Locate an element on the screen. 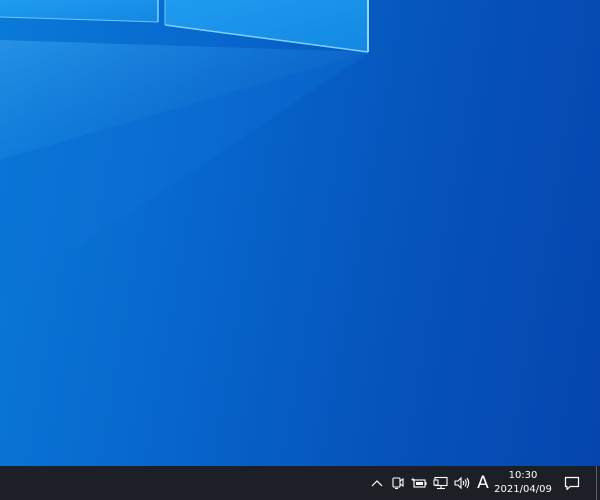 This screenshot has height=500, width=600. battery-status-button is located at coordinates (419, 483).